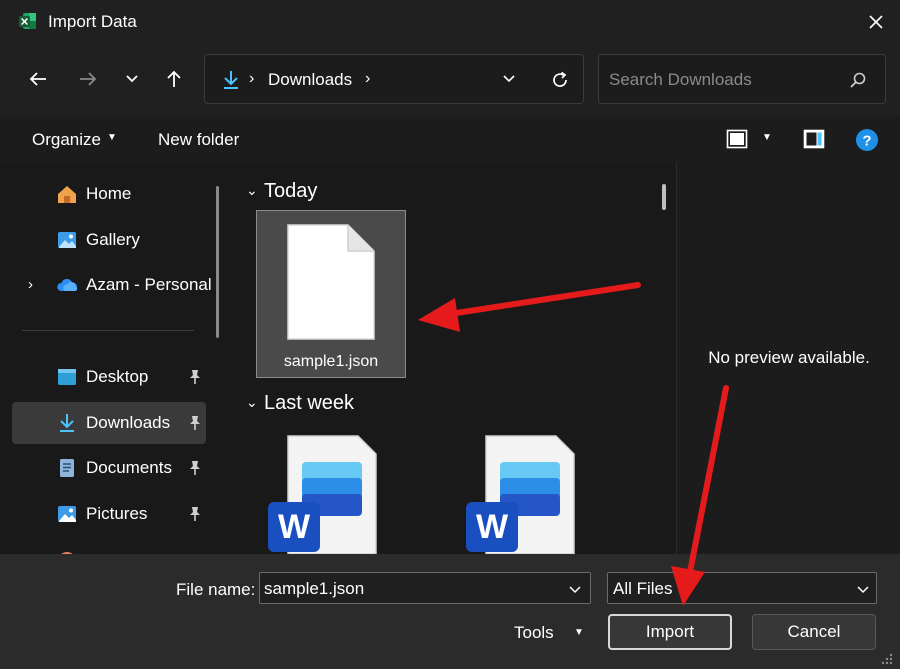  What do you see at coordinates (534, 633) in the screenshot?
I see `tools-button: Tools` at bounding box center [534, 633].